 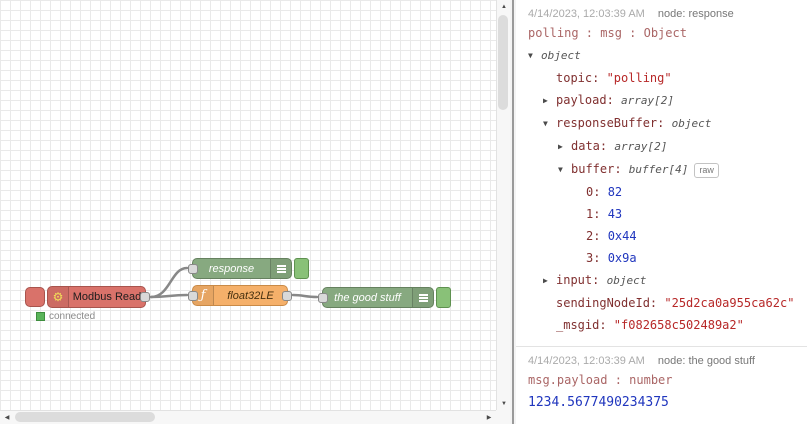 What do you see at coordinates (600, 169) in the screenshot?
I see `tree-key: buffer:` at bounding box center [600, 169].